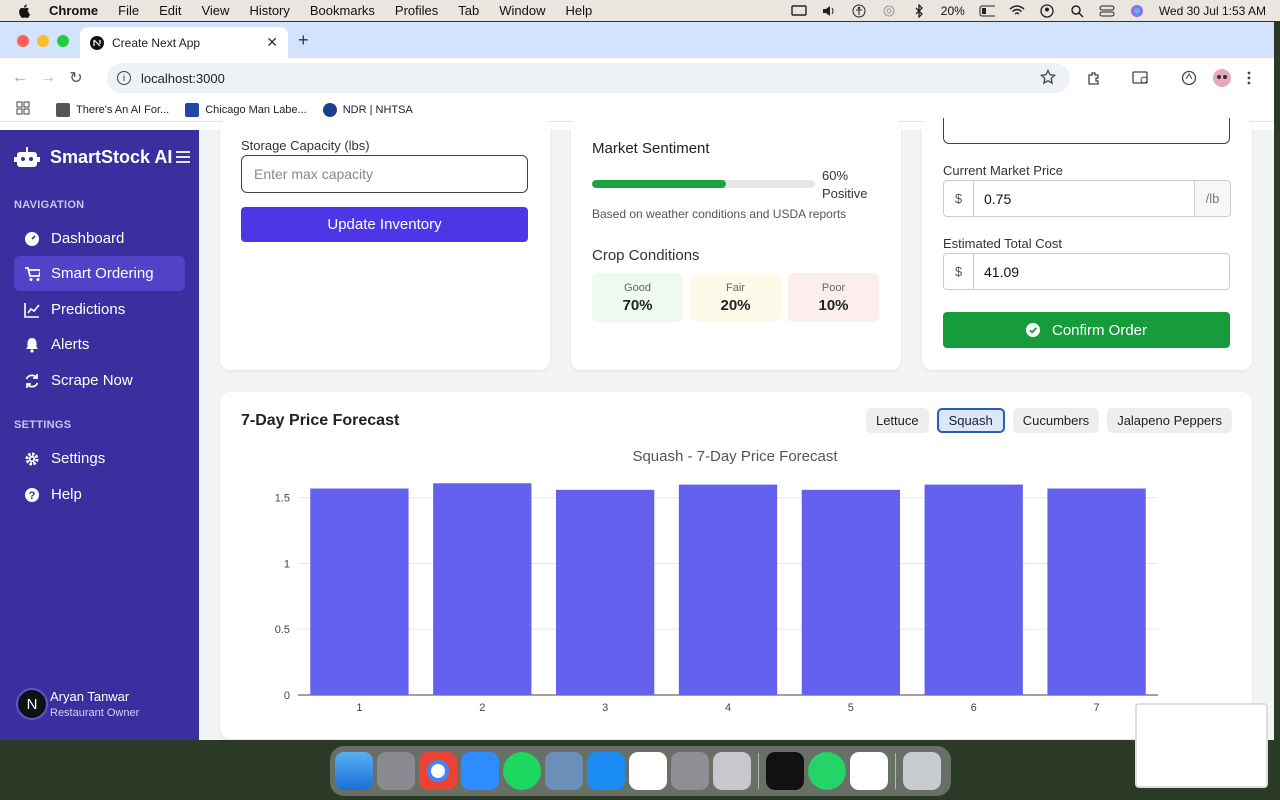 This screenshot has height=800, width=1280. Describe the element at coordinates (827, 771) in the screenshot. I see `whatsapp-icon` at that location.